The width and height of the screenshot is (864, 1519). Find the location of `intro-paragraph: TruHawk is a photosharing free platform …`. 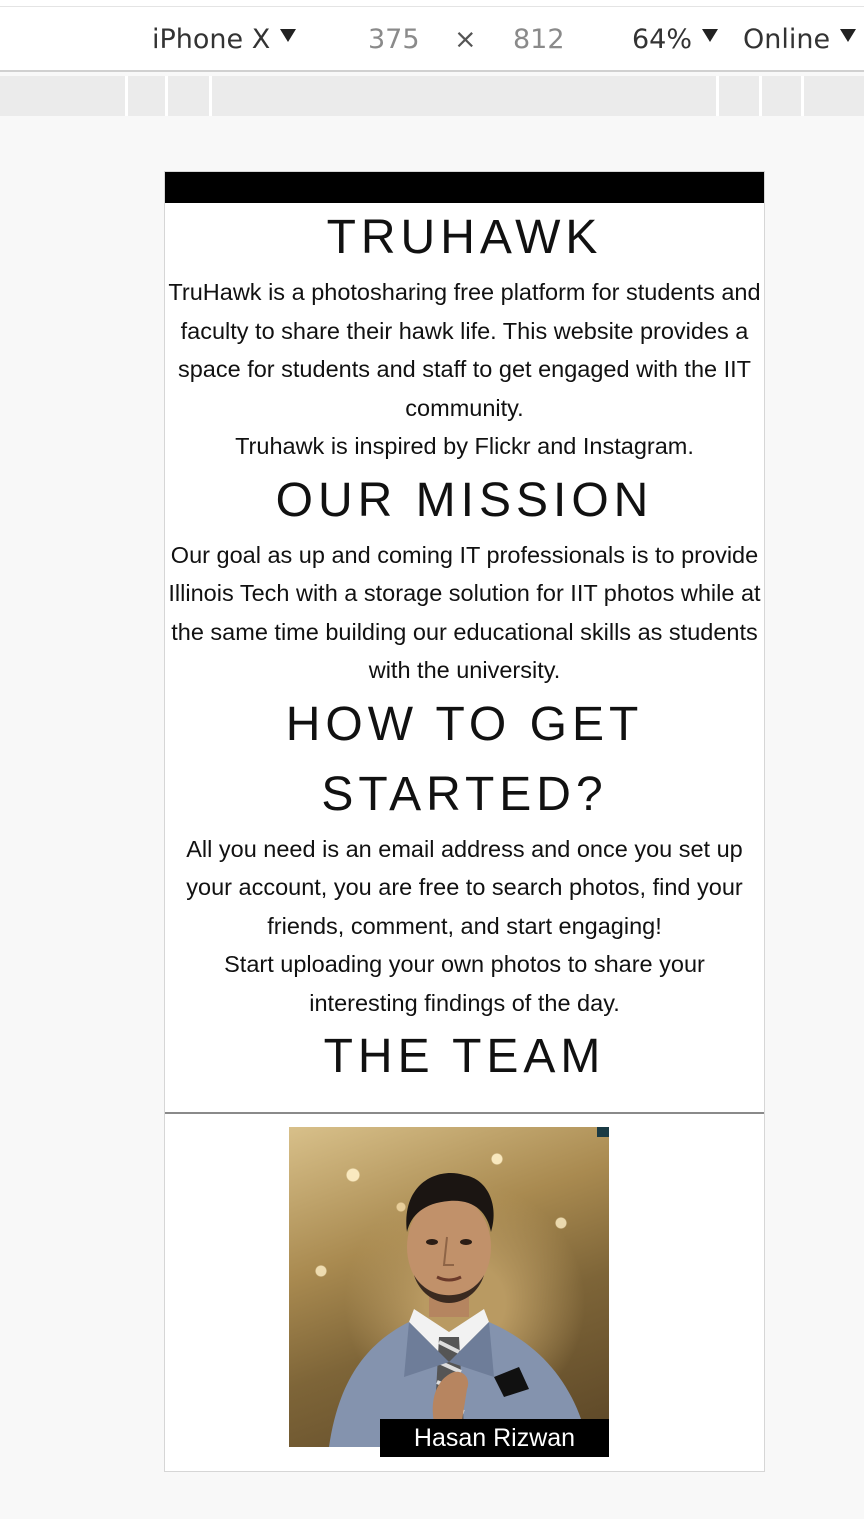

intro-paragraph: TruHawk is a photosharing free platform … is located at coordinates (464, 350).